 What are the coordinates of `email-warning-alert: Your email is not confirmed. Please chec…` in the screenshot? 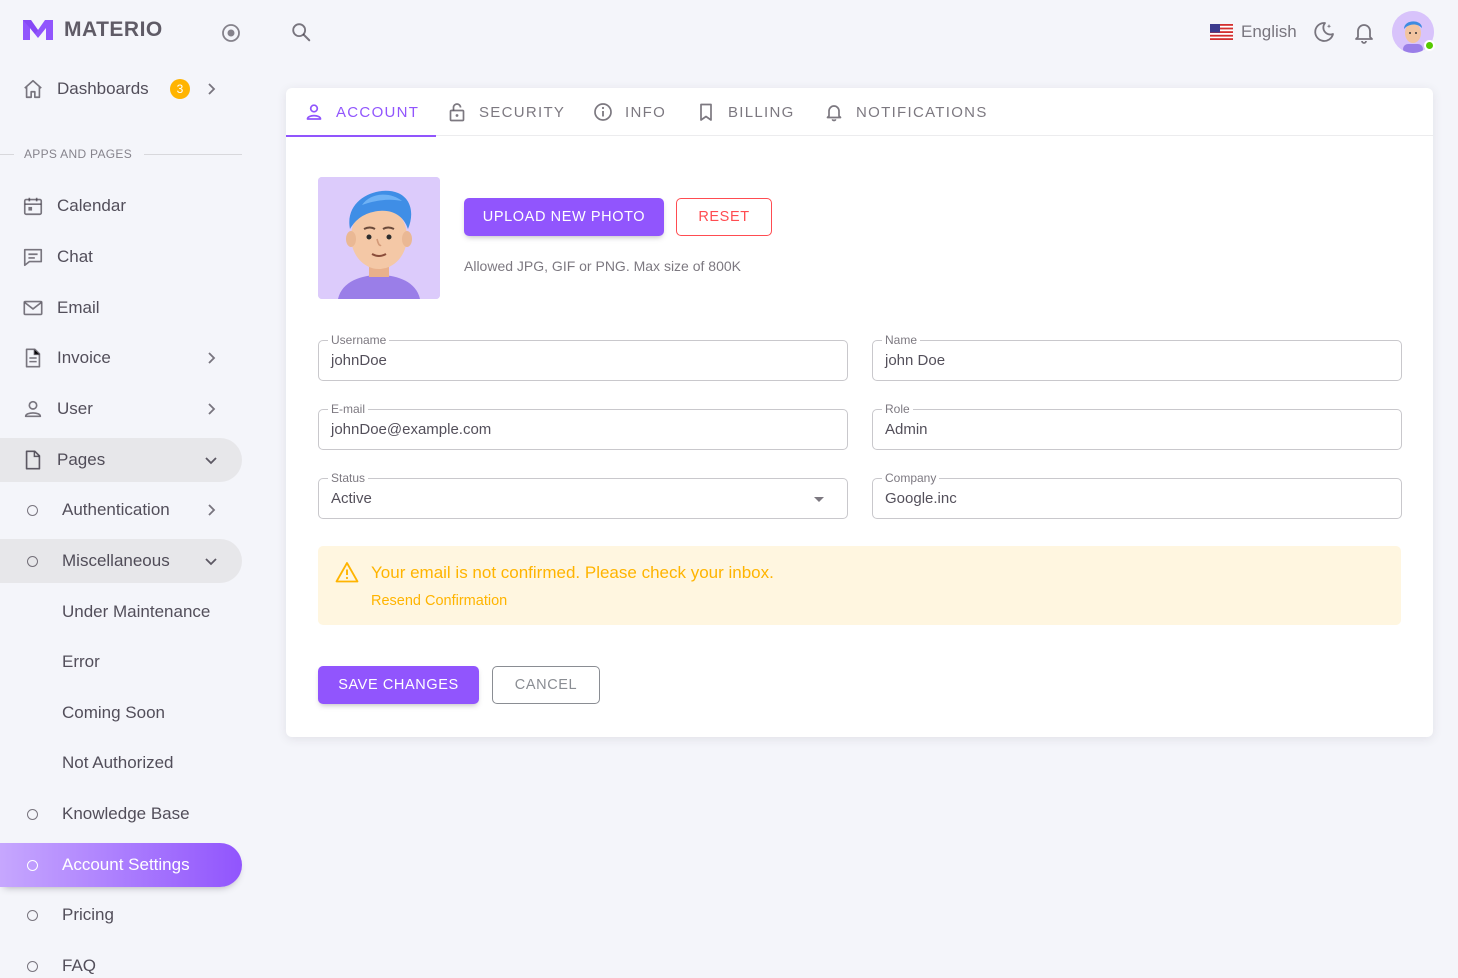 It's located at (859, 585).